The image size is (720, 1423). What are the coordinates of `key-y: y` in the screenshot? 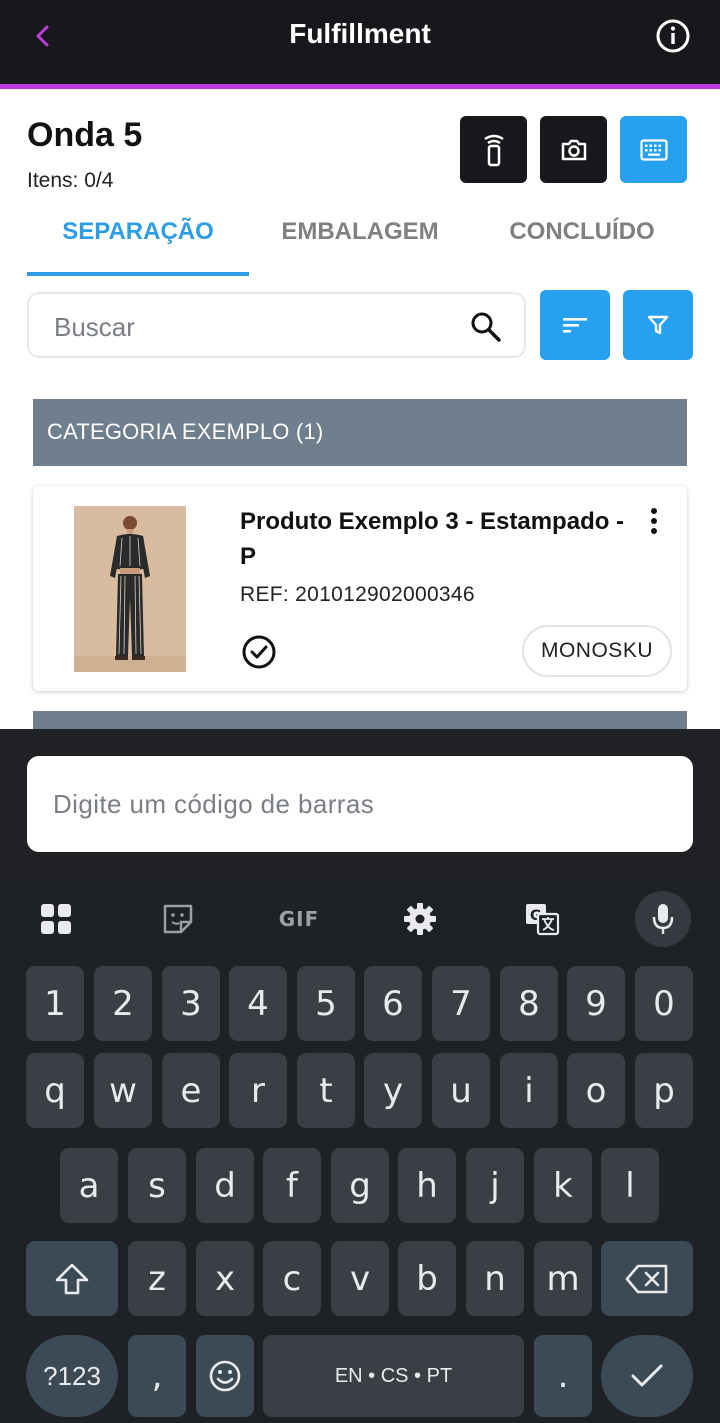 It's located at (393, 1090).